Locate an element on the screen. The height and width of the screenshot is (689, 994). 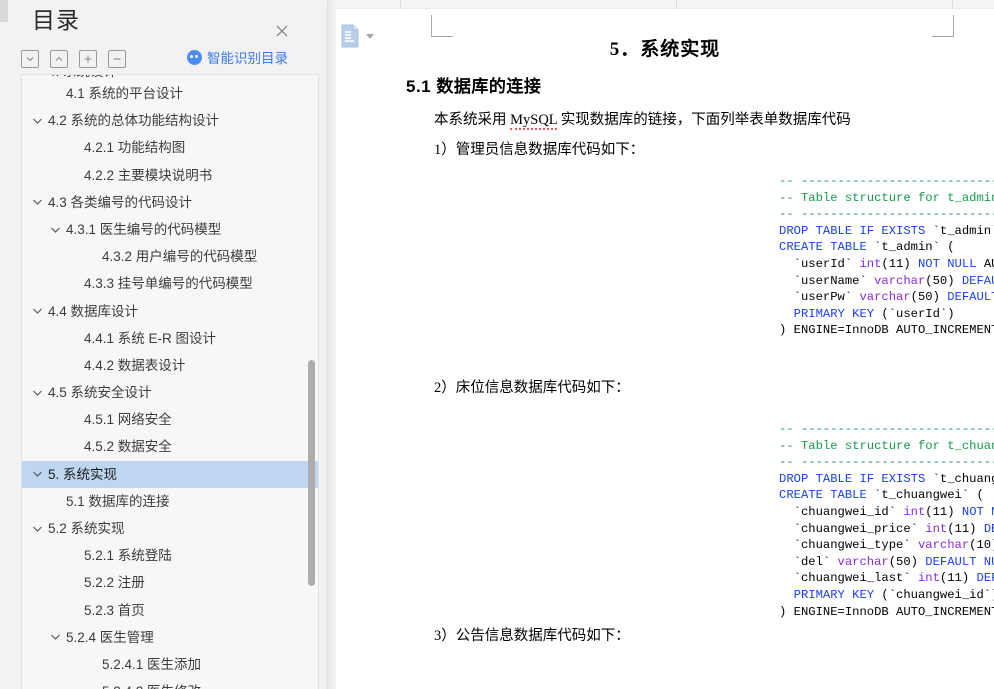
outline-item-label: 5.2.4.2 医生修改 is located at coordinates (151, 683).